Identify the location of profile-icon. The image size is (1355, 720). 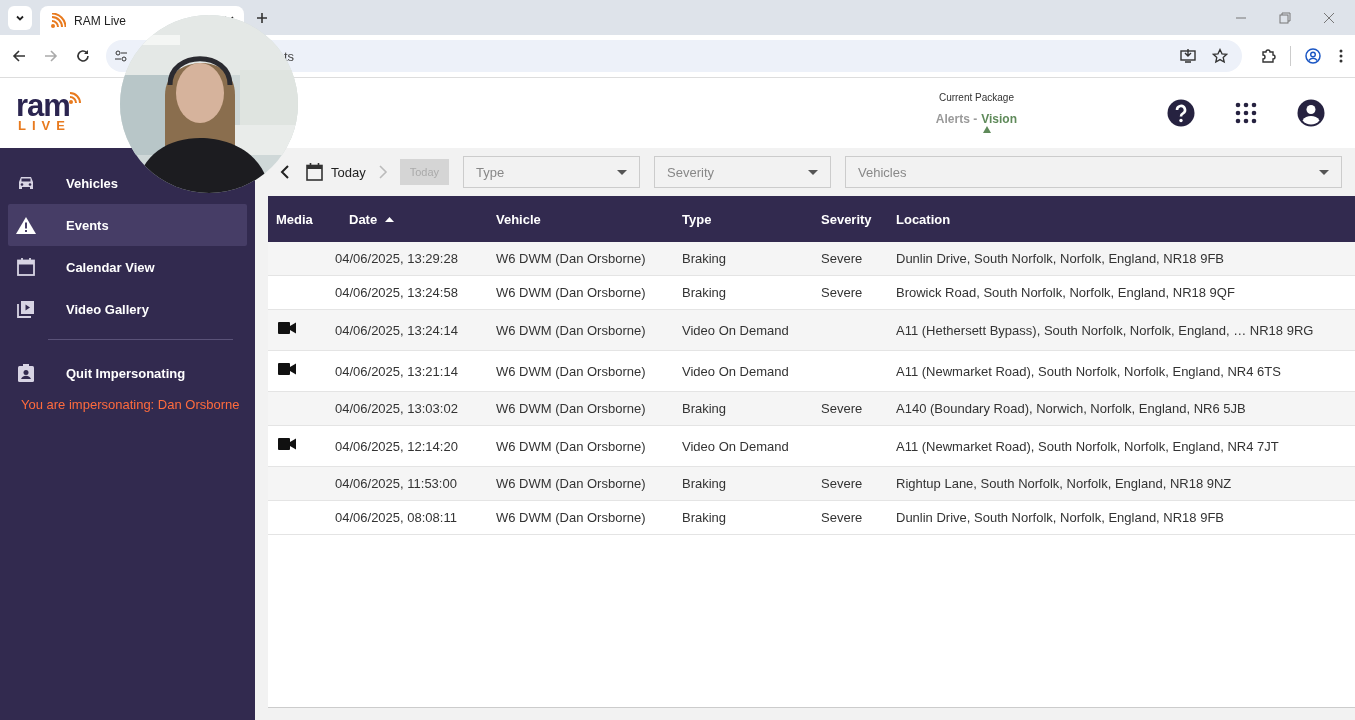
(1313, 56).